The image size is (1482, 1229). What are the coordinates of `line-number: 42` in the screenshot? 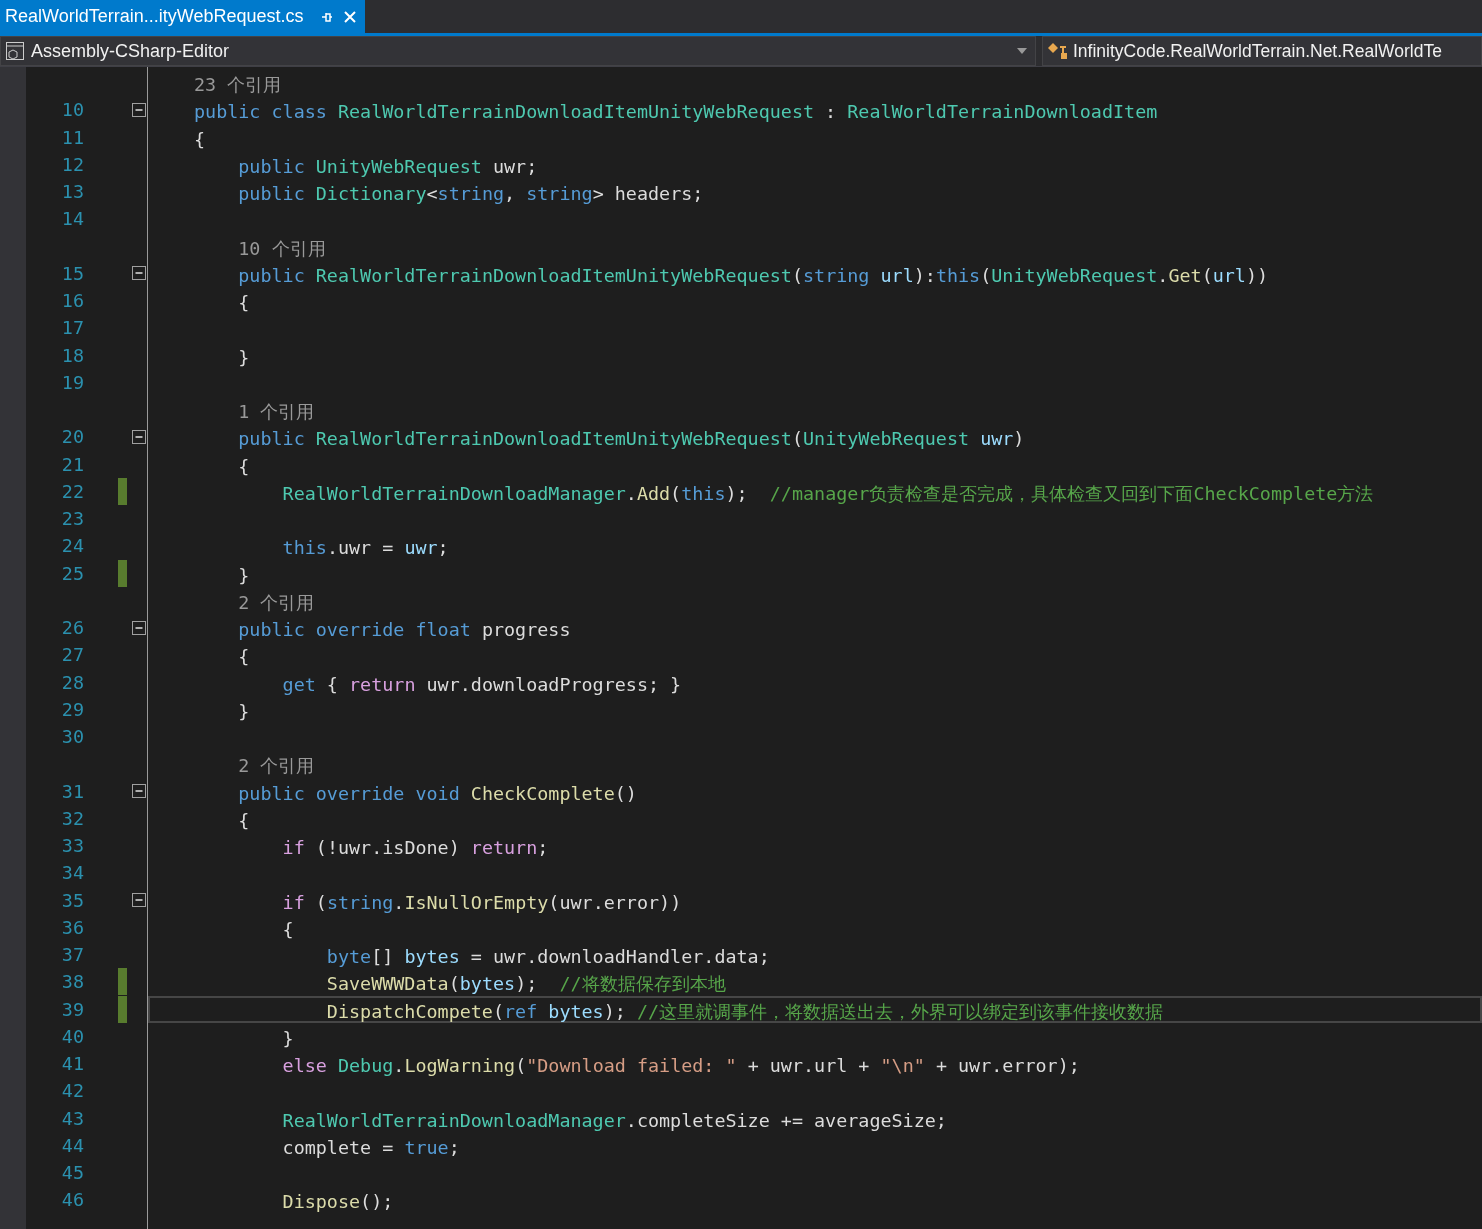 It's located at (72, 1091).